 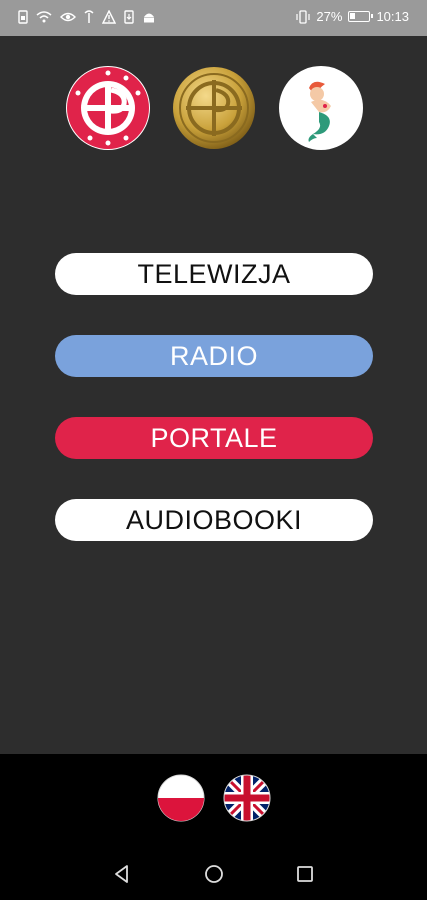 I want to click on mermaid-icon, so click(x=321, y=108).